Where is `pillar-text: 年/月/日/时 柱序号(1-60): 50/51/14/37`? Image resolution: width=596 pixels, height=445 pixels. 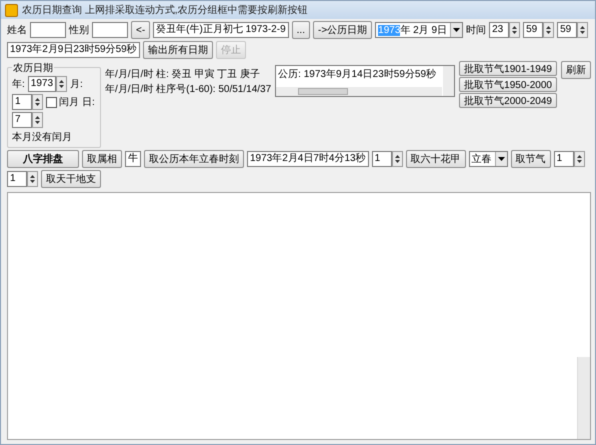 pillar-text: 年/月/日/时 柱序号(1-60): 50/51/14/37 is located at coordinates (188, 89).